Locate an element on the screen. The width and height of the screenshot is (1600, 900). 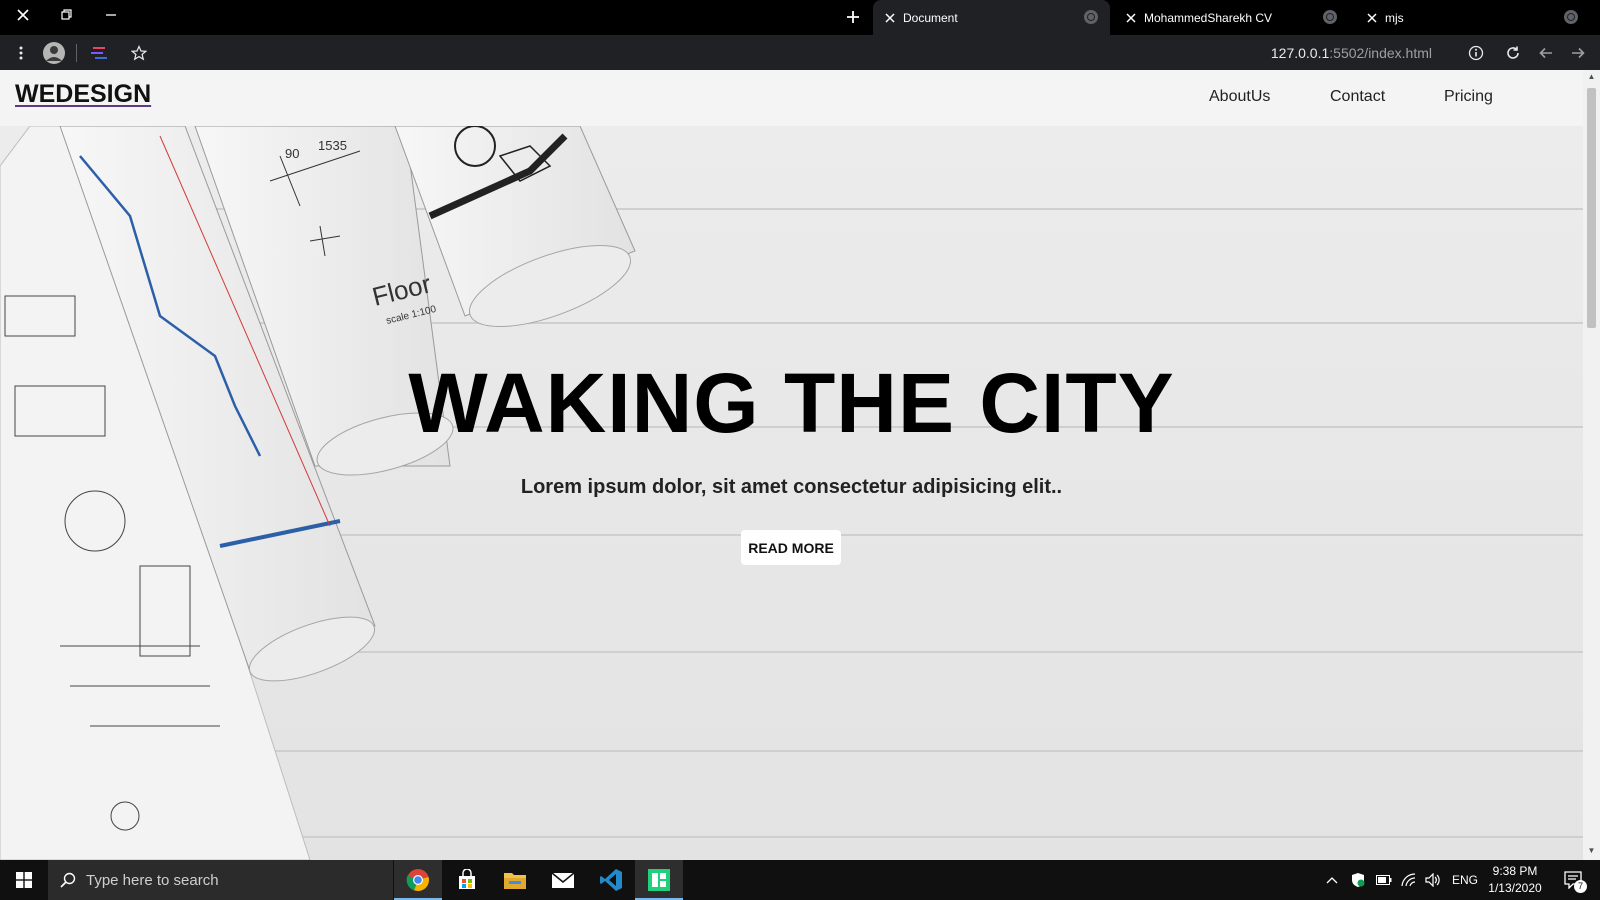
folder-icon is located at coordinates (515, 881).